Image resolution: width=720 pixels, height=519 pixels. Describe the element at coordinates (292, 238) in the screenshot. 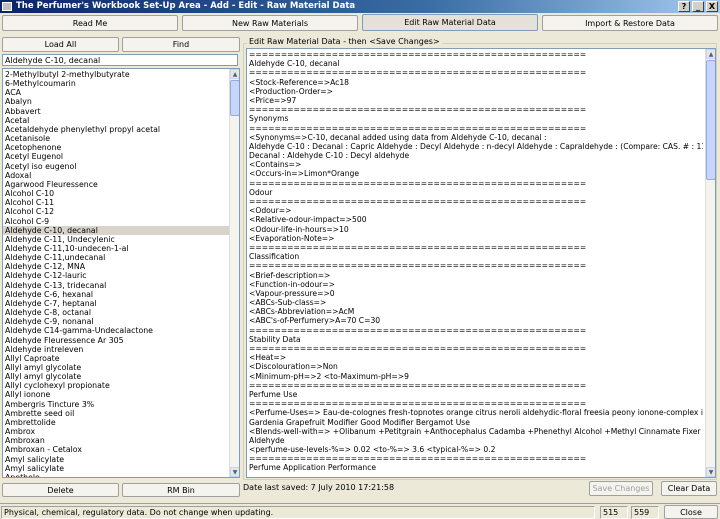

I see `editor-line: <Evaporation-Note=>` at that location.